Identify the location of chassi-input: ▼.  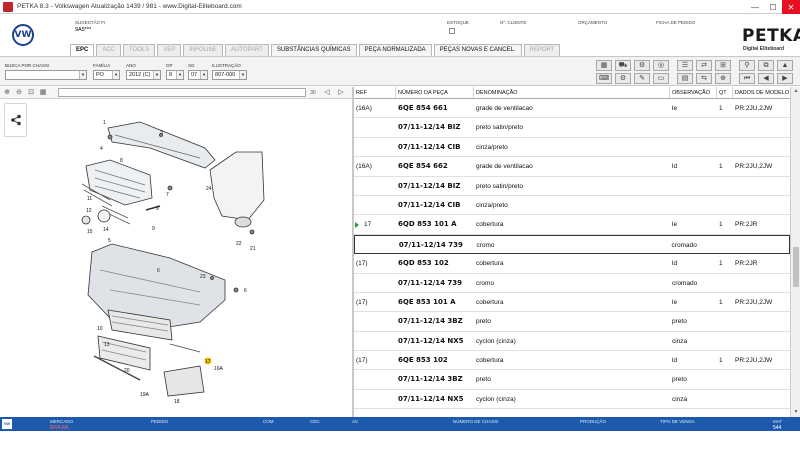
(46, 75).